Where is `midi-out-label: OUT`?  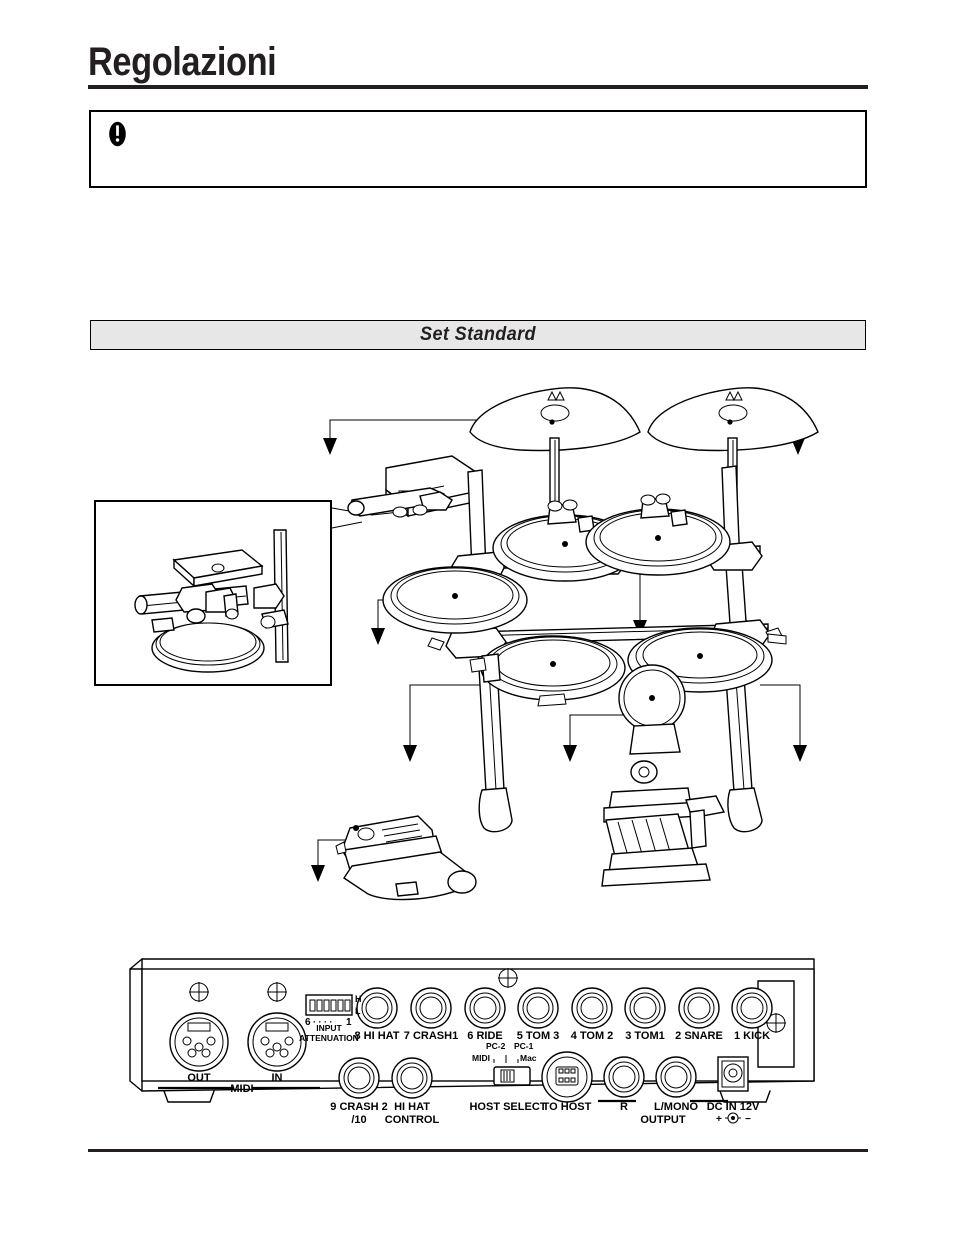
midi-out-label: OUT is located at coordinates (199, 1078).